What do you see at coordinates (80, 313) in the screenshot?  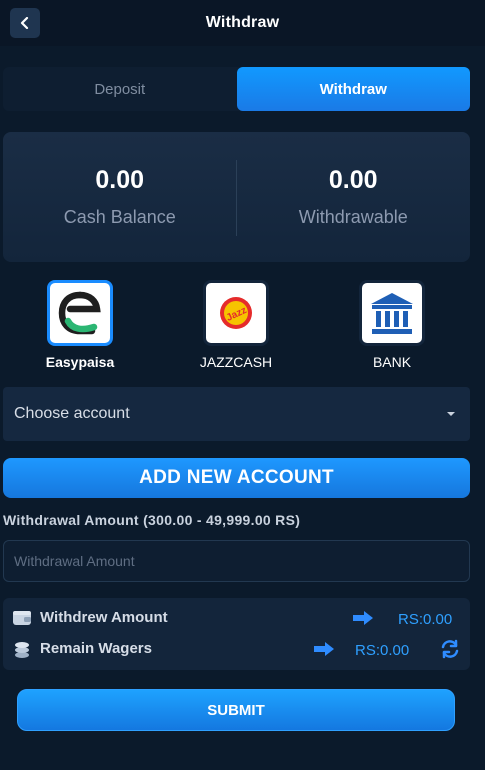 I see `easypaisa-logo-icon` at bounding box center [80, 313].